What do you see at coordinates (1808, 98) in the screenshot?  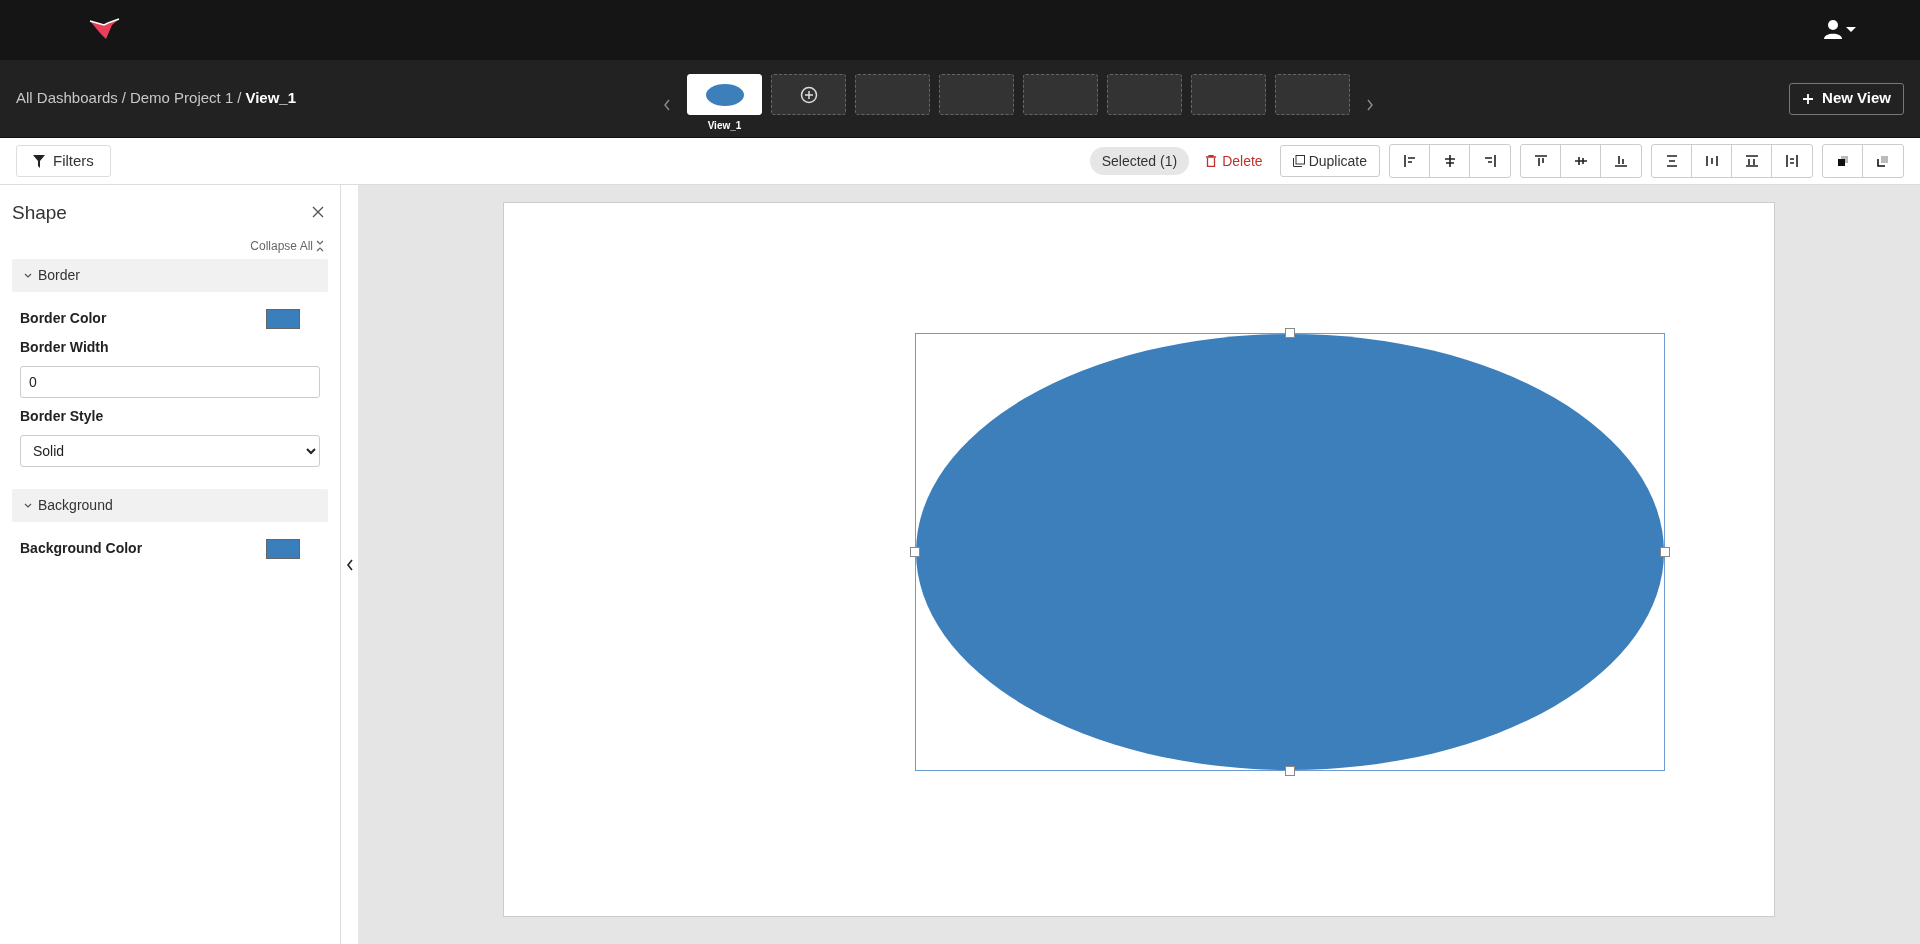 I see `plus-icon` at bounding box center [1808, 98].